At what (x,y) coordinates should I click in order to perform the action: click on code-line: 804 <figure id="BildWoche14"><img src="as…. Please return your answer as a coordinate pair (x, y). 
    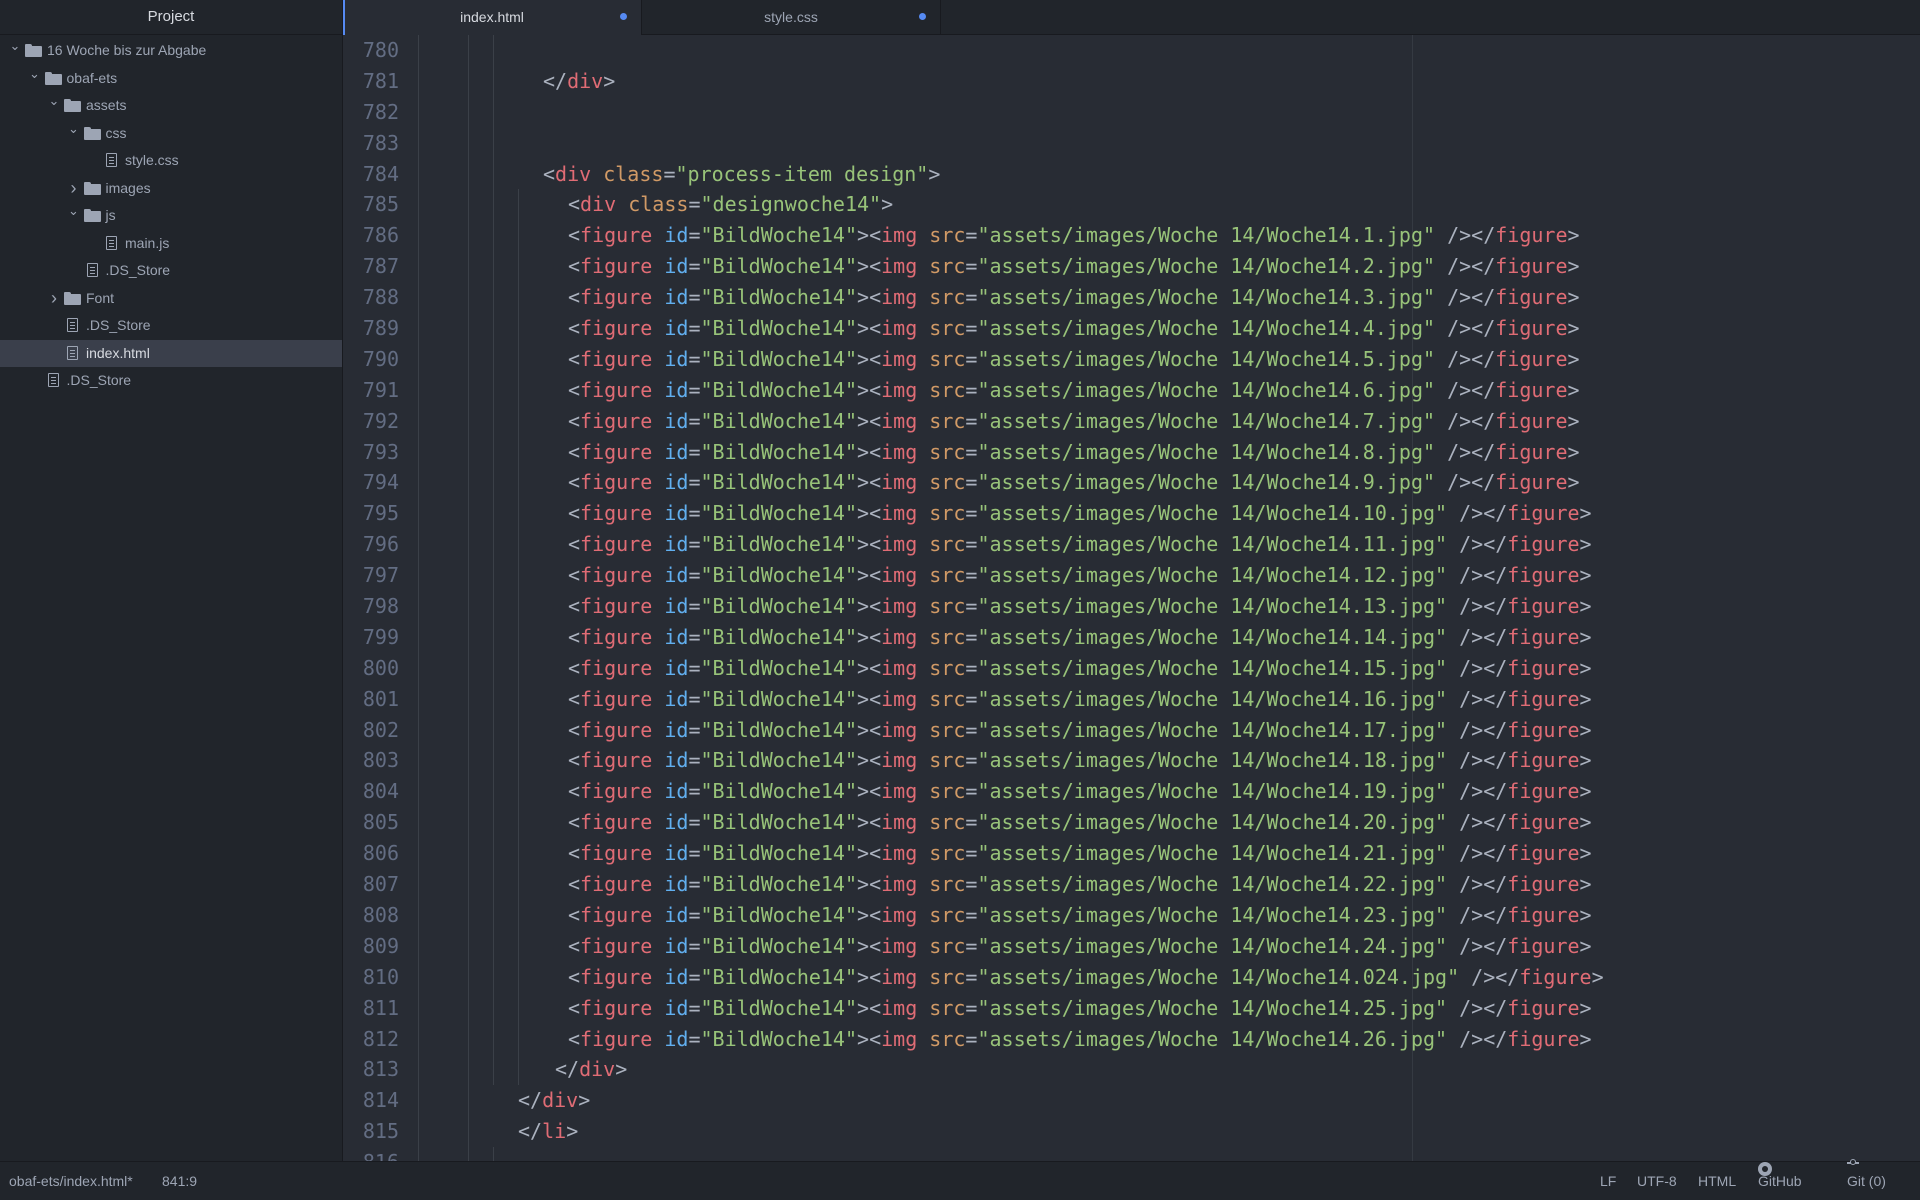
    Looking at the image, I should click on (1131, 792).